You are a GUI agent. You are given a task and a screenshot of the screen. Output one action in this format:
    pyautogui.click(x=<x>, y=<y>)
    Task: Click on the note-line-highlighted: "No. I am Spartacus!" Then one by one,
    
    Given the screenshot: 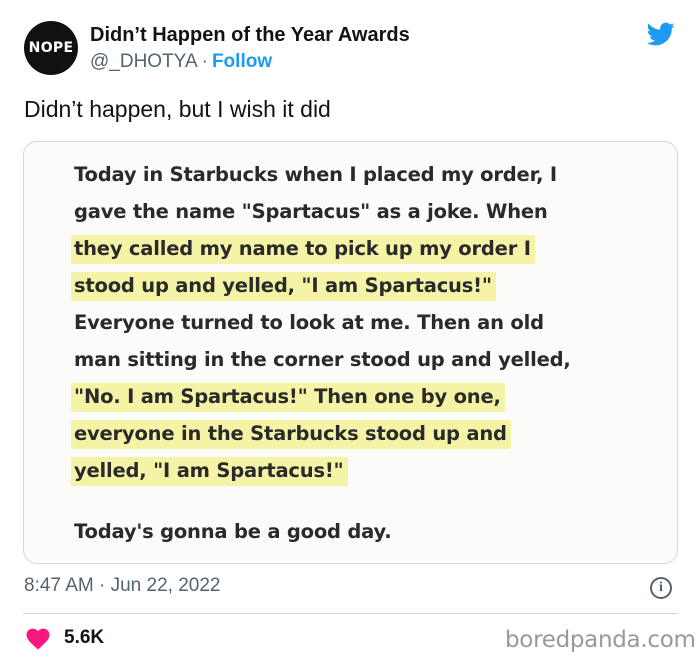 What is the action you would take?
    pyautogui.click(x=362, y=396)
    